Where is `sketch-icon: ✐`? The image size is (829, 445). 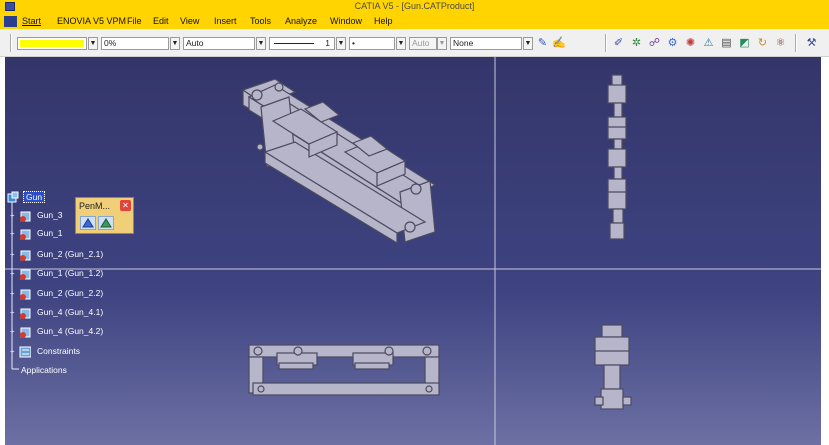 sketch-icon: ✐ is located at coordinates (618, 43).